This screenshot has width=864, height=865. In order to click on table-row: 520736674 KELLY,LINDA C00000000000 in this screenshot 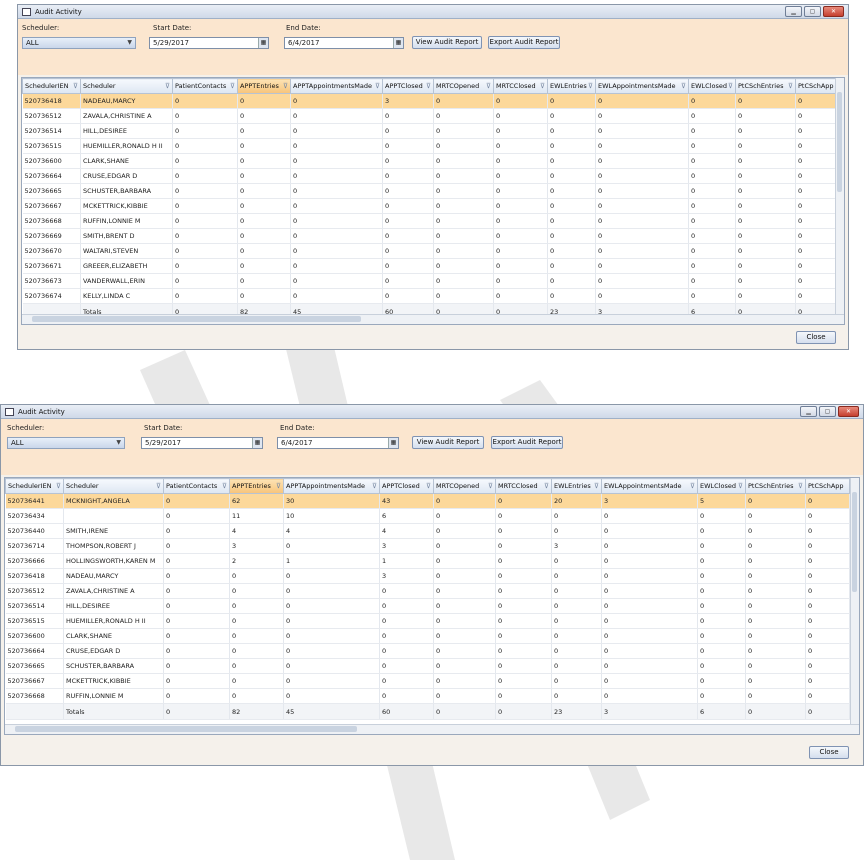, I will do `click(429, 296)`.